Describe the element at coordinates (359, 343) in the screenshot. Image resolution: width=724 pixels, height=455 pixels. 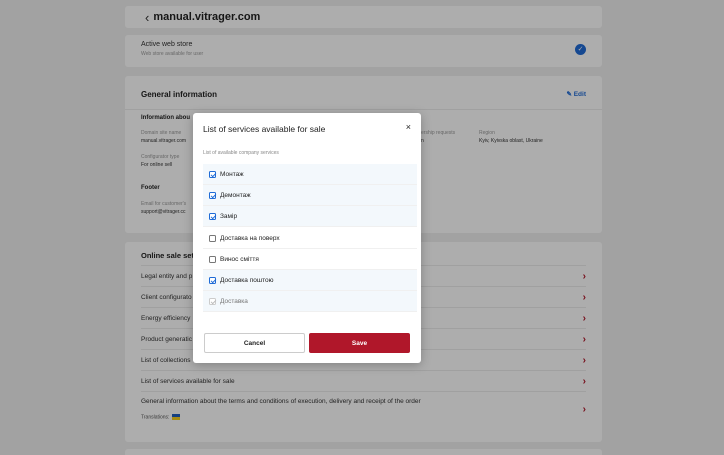
I see `save-button: Save` at that location.